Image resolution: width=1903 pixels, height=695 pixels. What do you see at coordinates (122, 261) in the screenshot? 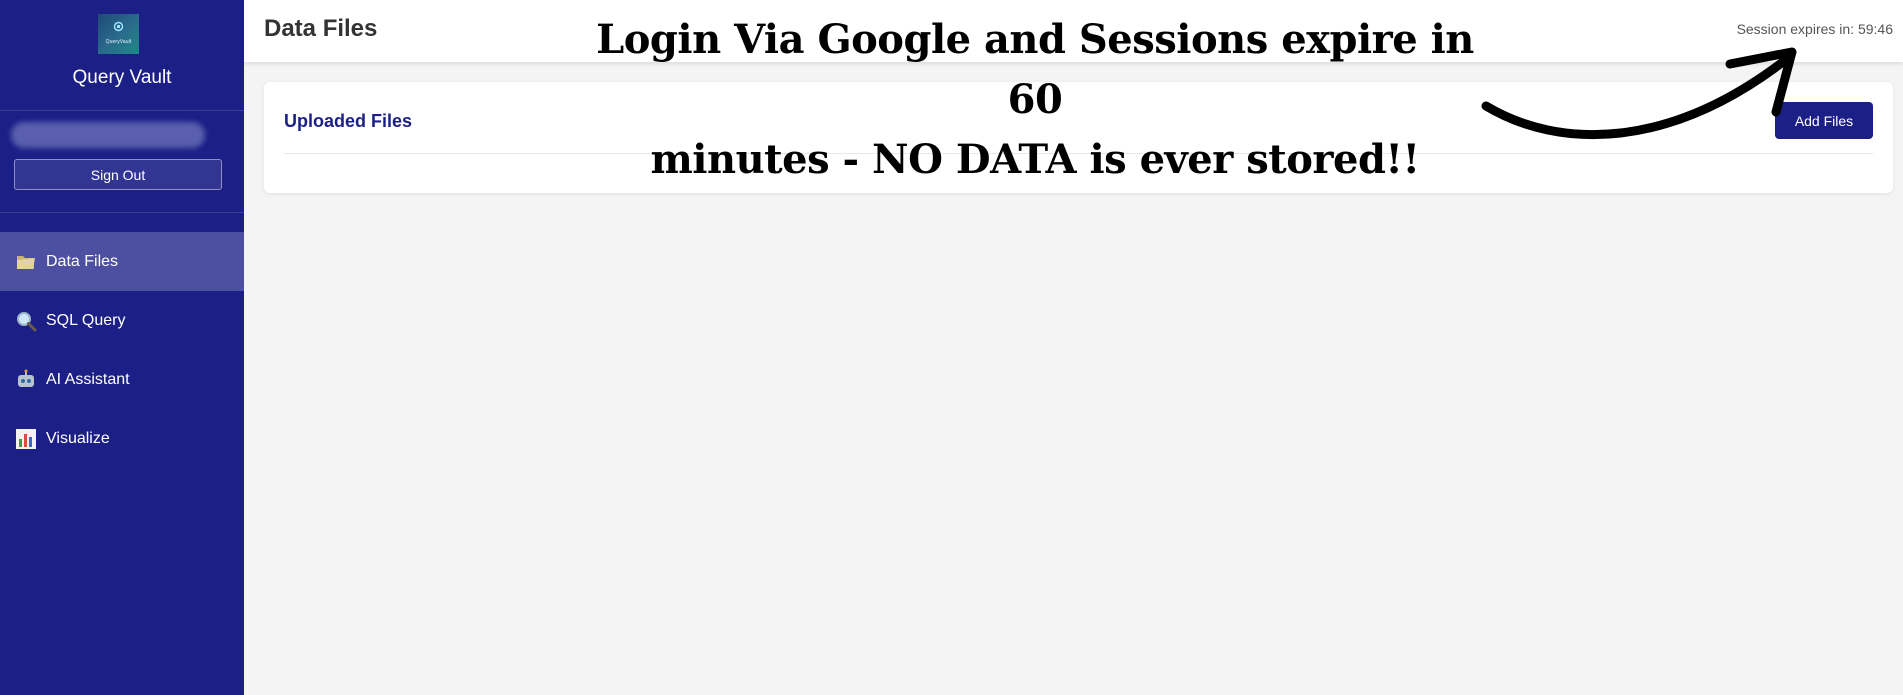
I see `sidebar-item-data-files: Data Files` at bounding box center [122, 261].